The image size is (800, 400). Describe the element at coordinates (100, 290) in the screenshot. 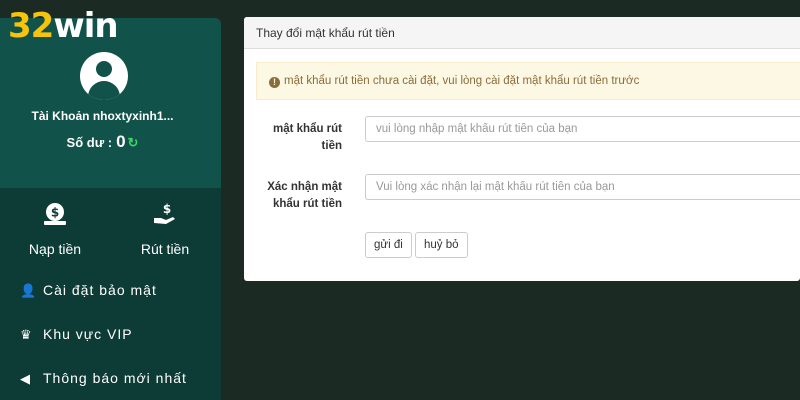

I see `menu-security-label: Cài đặt bảo mật` at that location.